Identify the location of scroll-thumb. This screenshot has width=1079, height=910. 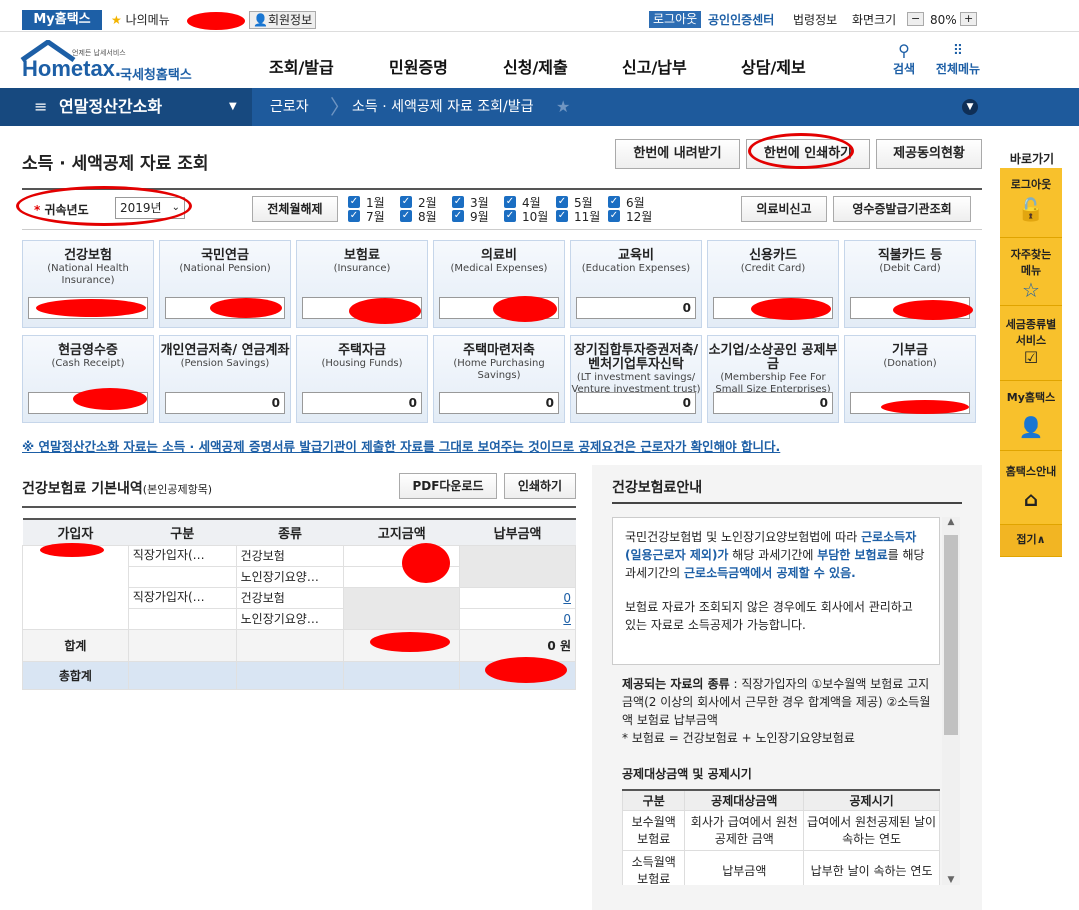
(951, 635).